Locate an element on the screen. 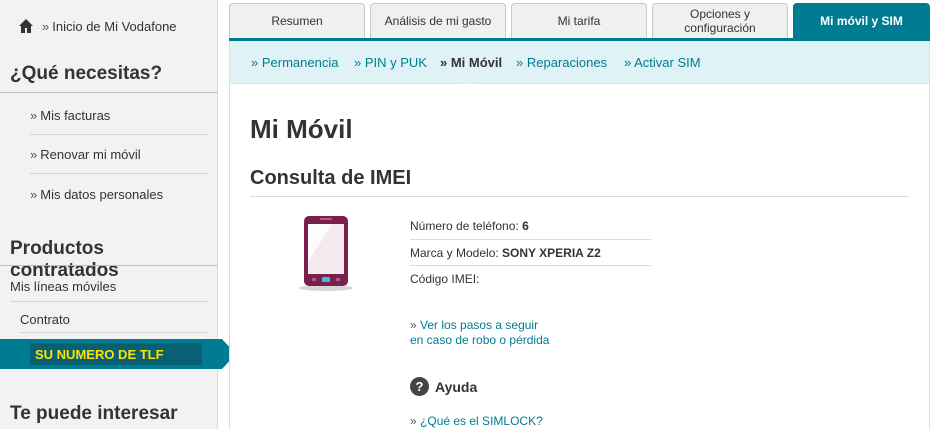  sidebar-item-renew-phone: » Renovar mi móvil is located at coordinates (119, 155).